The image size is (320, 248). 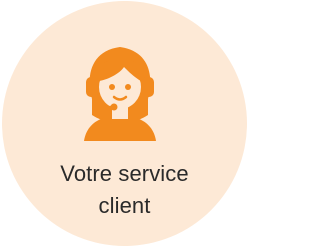 I want to click on service-label-line1: Votre service, so click(x=124, y=173).